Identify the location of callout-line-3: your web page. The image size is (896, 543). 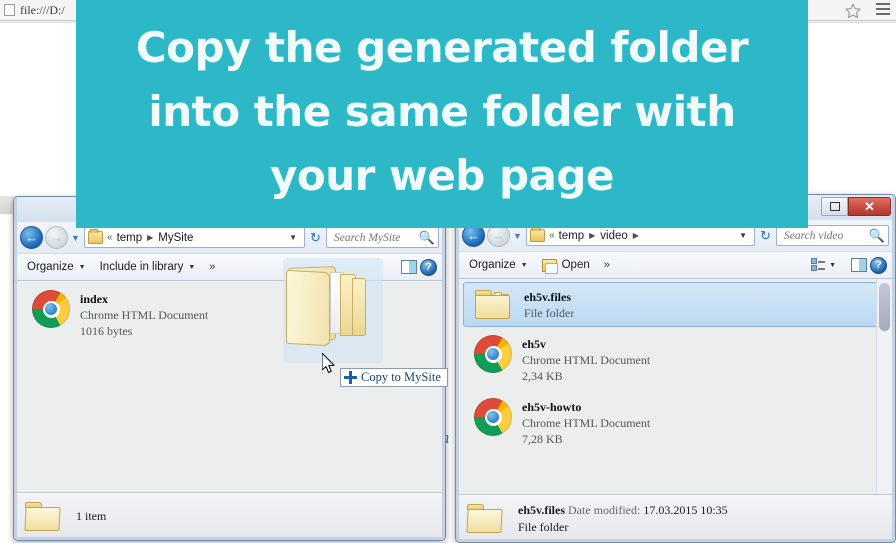
(442, 175).